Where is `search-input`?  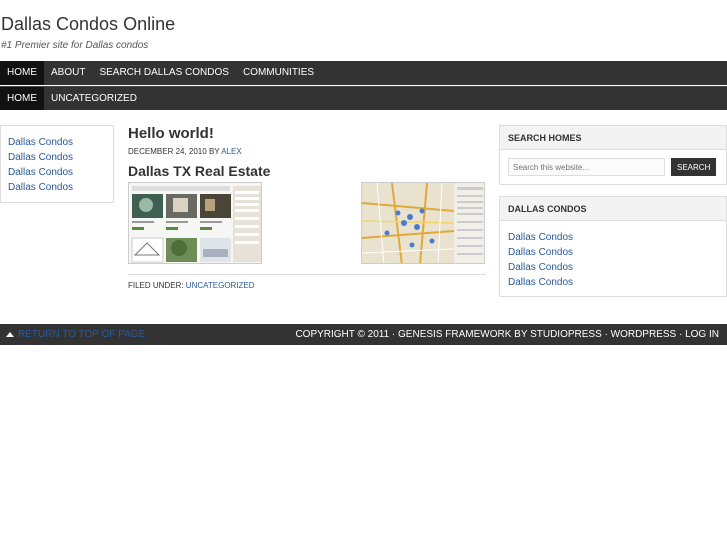 search-input is located at coordinates (586, 167).